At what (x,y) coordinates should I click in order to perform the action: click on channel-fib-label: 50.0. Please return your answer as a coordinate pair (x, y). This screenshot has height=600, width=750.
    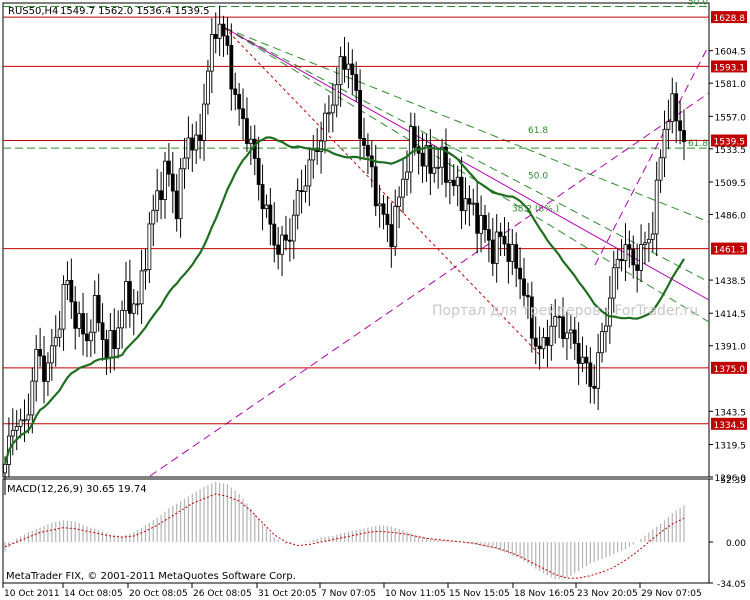
    Looking at the image, I should click on (538, 177).